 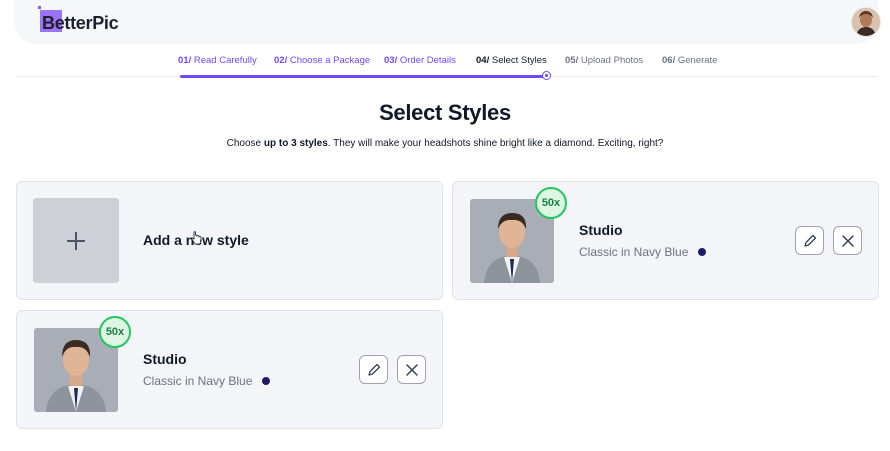 I want to click on step-generate: 06/ Generate, so click(x=689, y=60).